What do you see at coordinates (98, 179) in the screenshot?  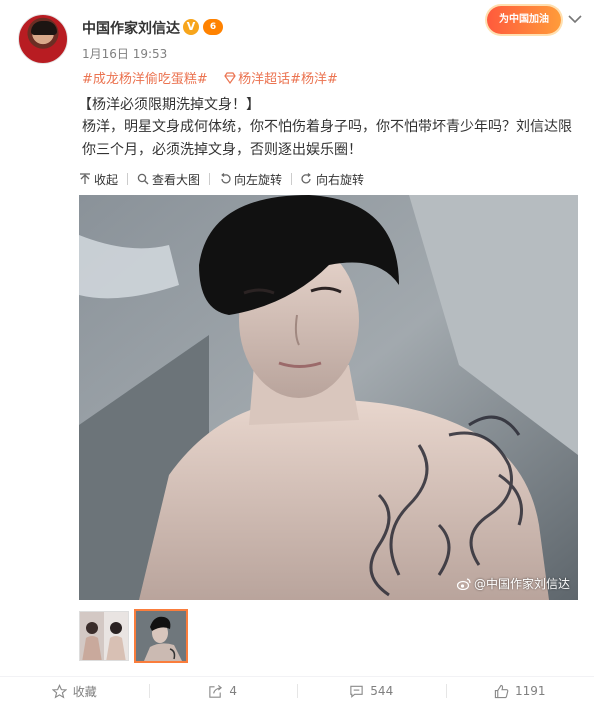 I see `collapse-button: 收起` at bounding box center [98, 179].